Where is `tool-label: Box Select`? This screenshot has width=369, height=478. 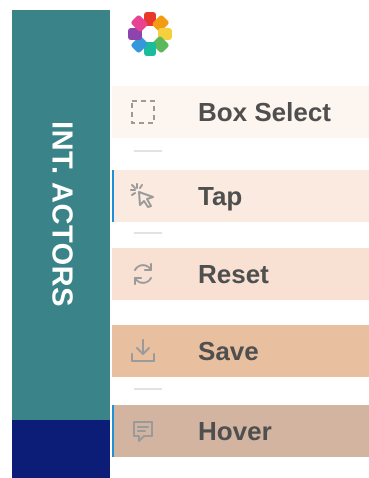
tool-label: Box Select is located at coordinates (264, 112).